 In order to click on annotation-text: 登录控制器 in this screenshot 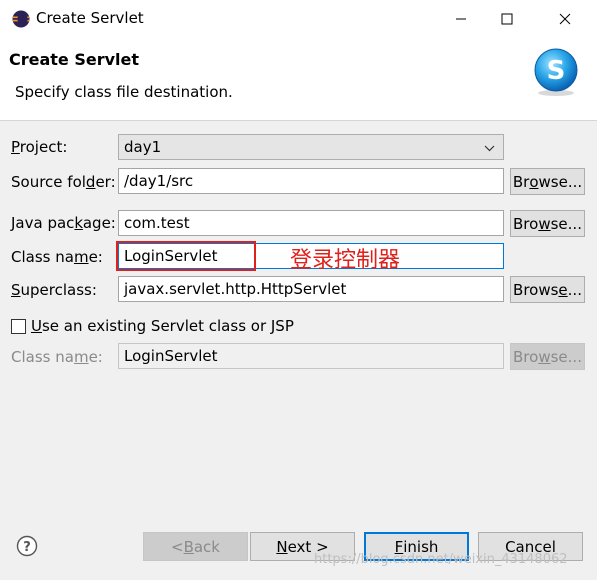, I will do `click(345, 260)`.